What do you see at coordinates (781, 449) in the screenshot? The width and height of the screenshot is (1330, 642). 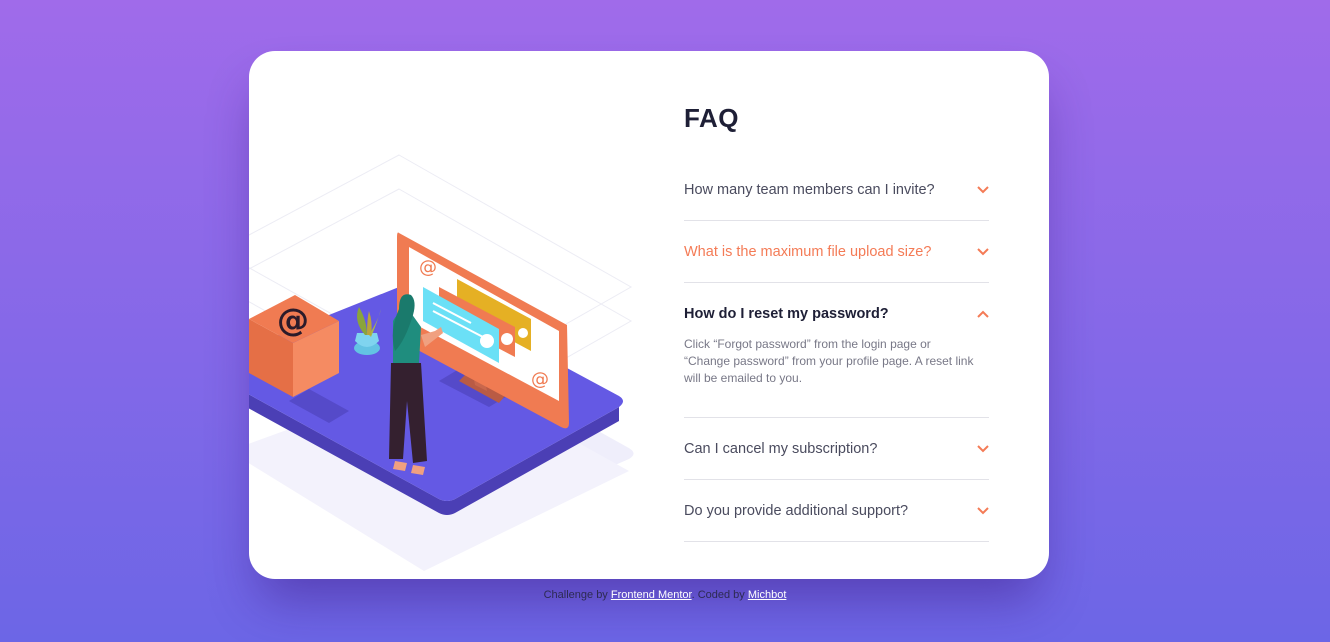 I see `faq-question-text: Can I cancel my subscription?` at bounding box center [781, 449].